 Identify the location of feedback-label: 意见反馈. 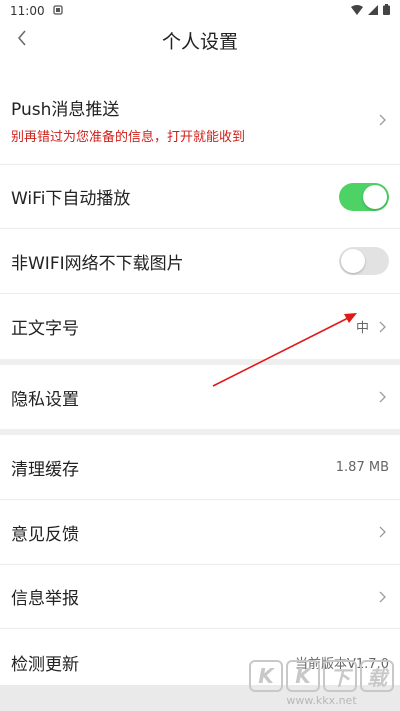
(45, 534).